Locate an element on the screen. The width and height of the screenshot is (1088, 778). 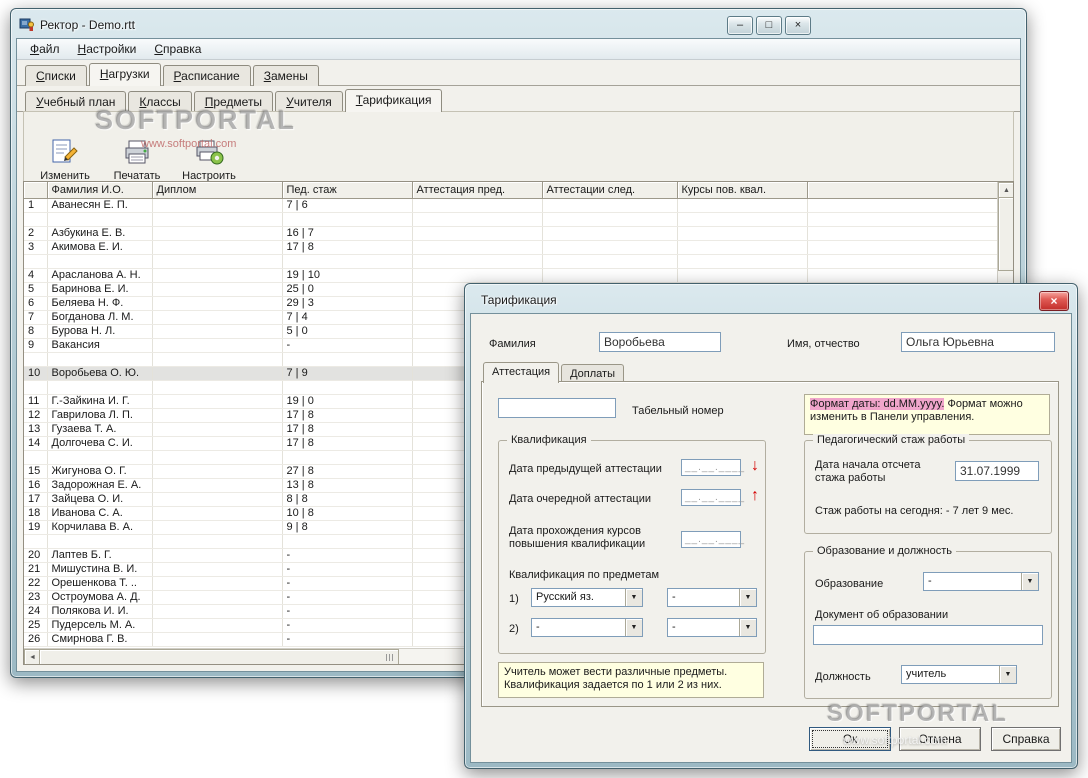
subject1-combo: Русский яз. ▼ is located at coordinates (587, 597).